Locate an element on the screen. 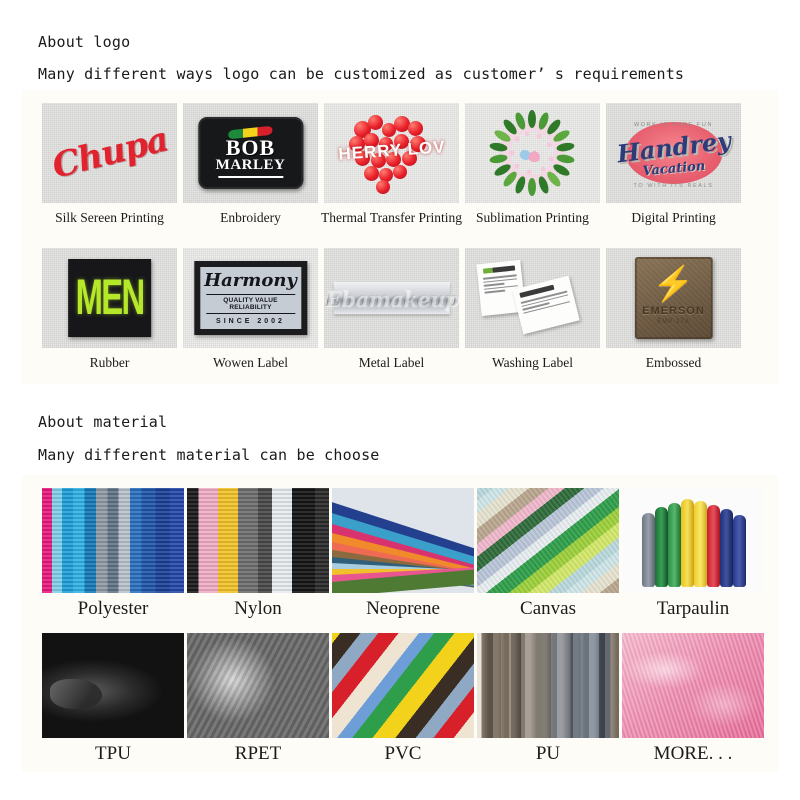 The height and width of the screenshot is (800, 800). canvas-swatch is located at coordinates (548, 540).